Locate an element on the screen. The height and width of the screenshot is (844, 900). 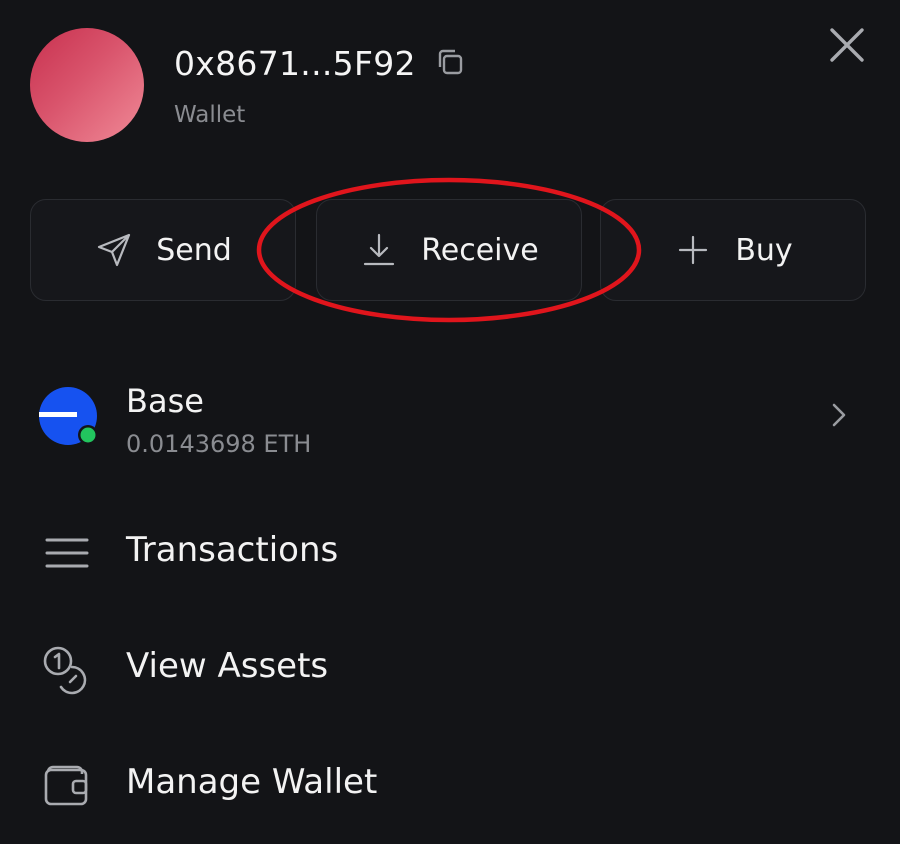
copy-icon is located at coordinates (450, 62).